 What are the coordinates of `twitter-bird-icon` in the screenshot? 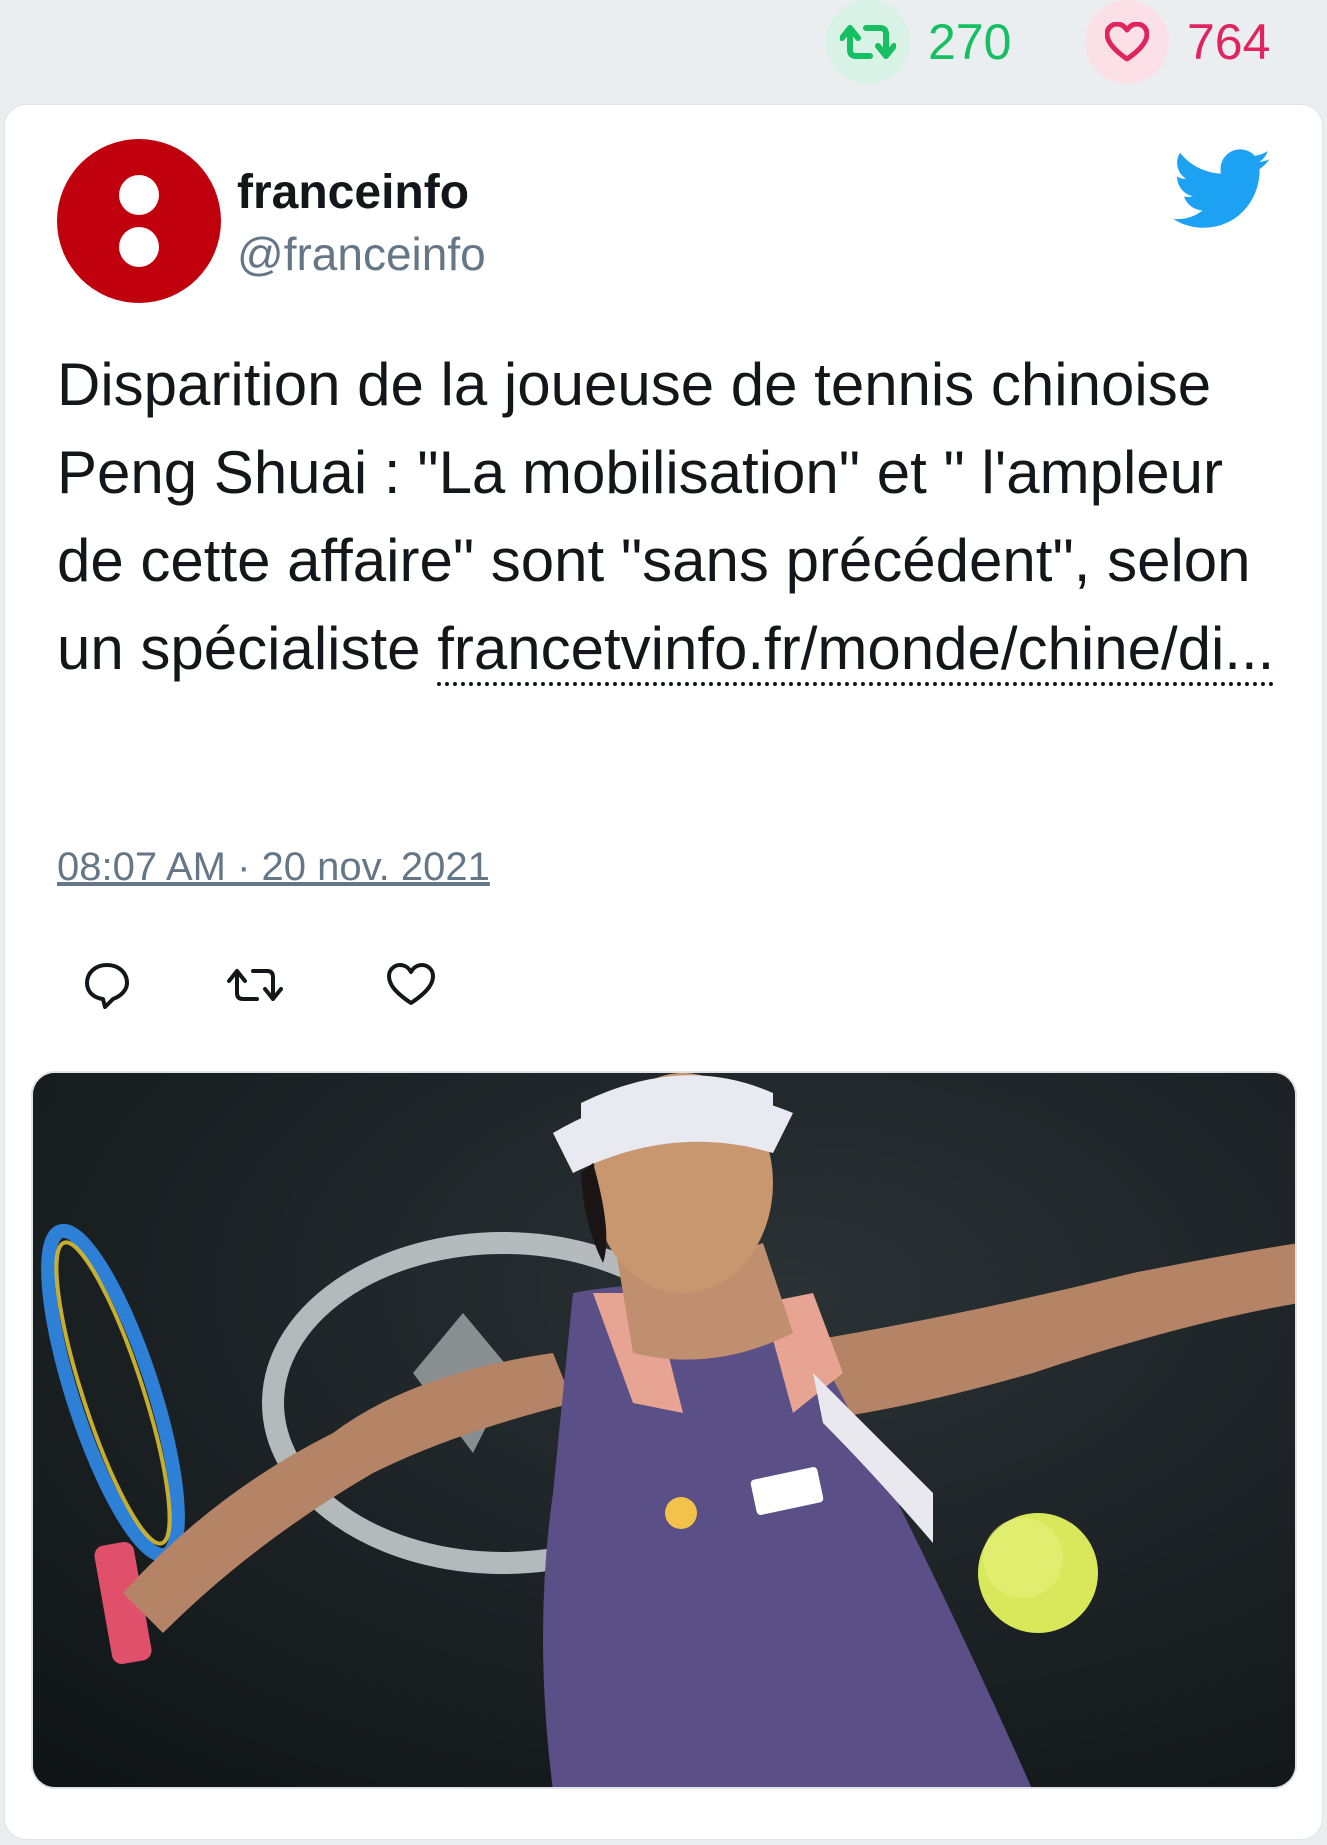 It's located at (1223, 190).